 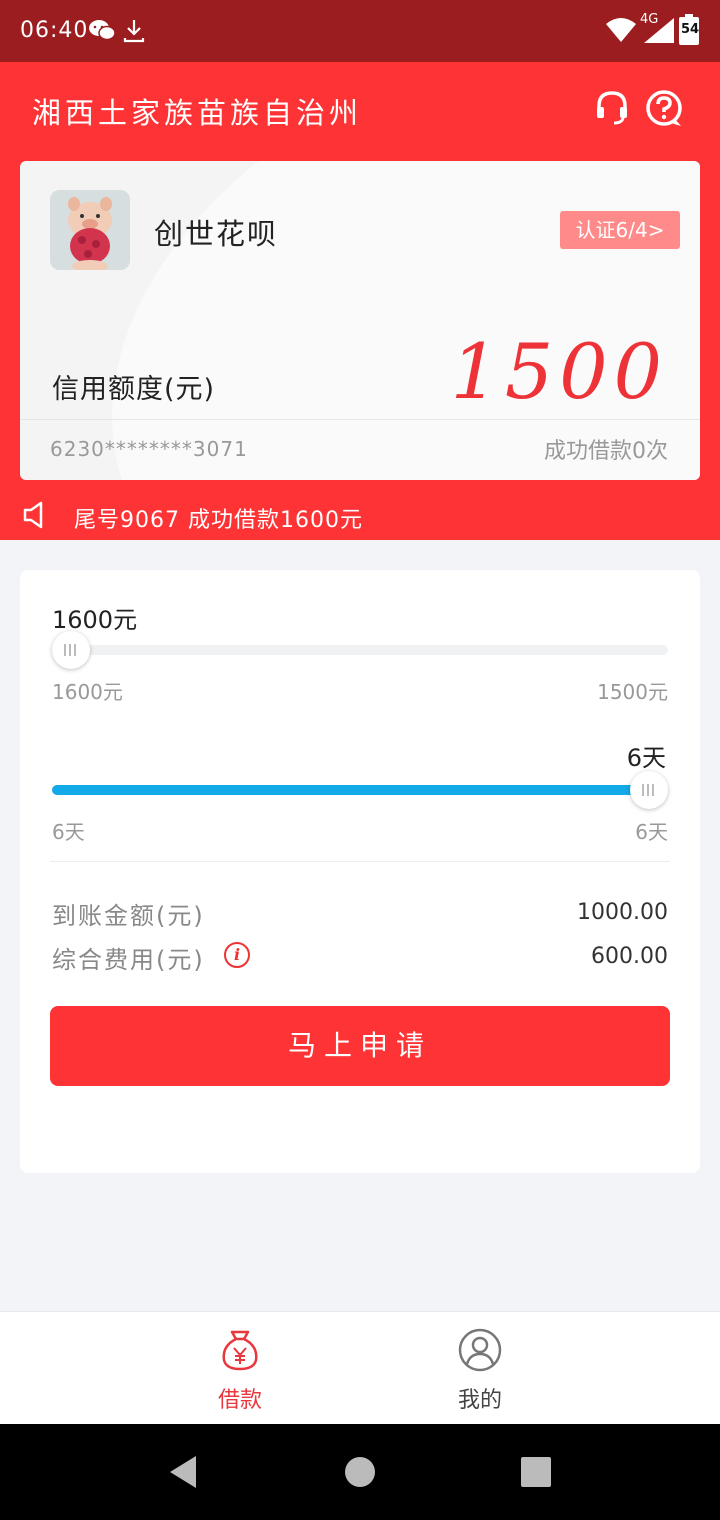 I want to click on product-avatar, so click(x=90, y=230).